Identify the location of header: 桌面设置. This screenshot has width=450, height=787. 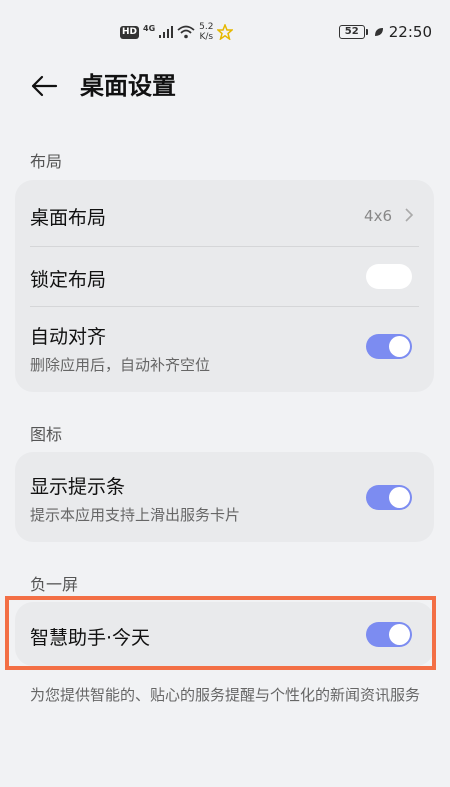
(225, 86).